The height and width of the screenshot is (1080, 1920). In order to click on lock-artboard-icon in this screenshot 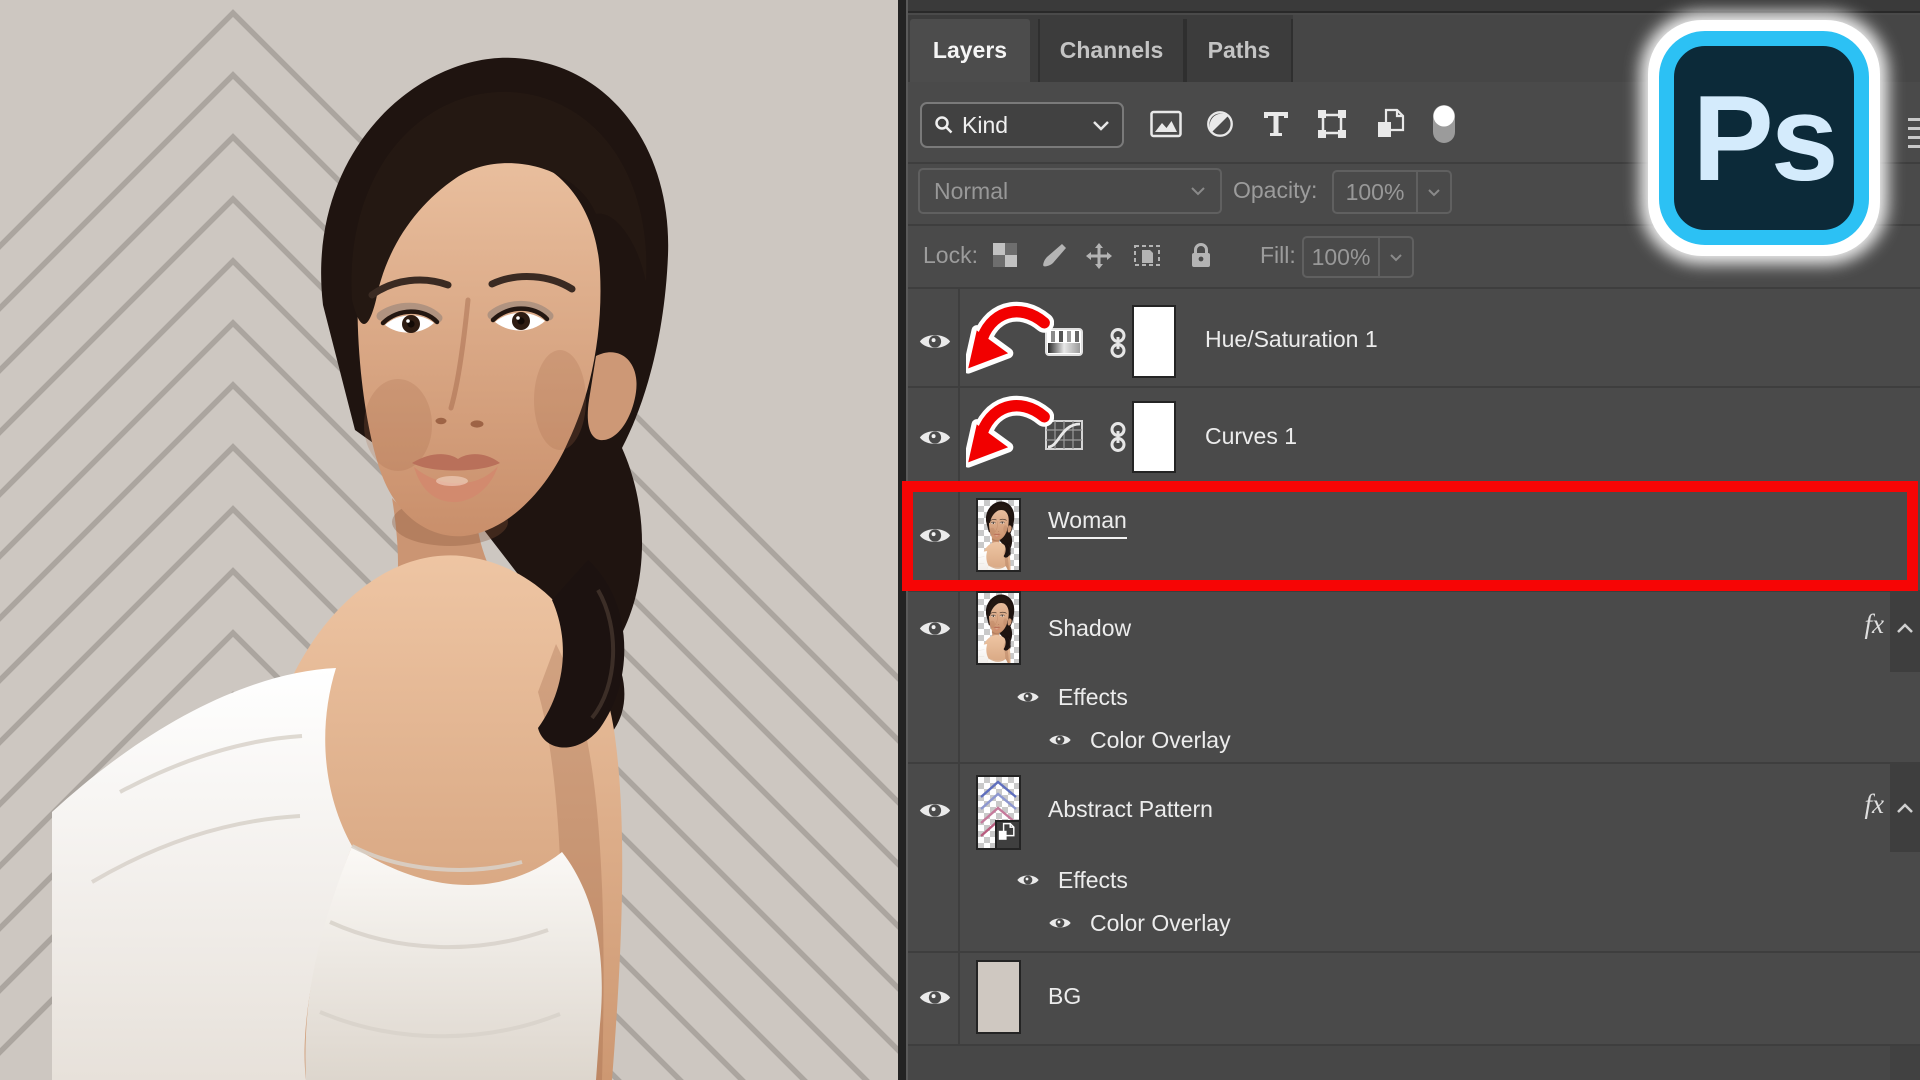, I will do `click(1147, 256)`.